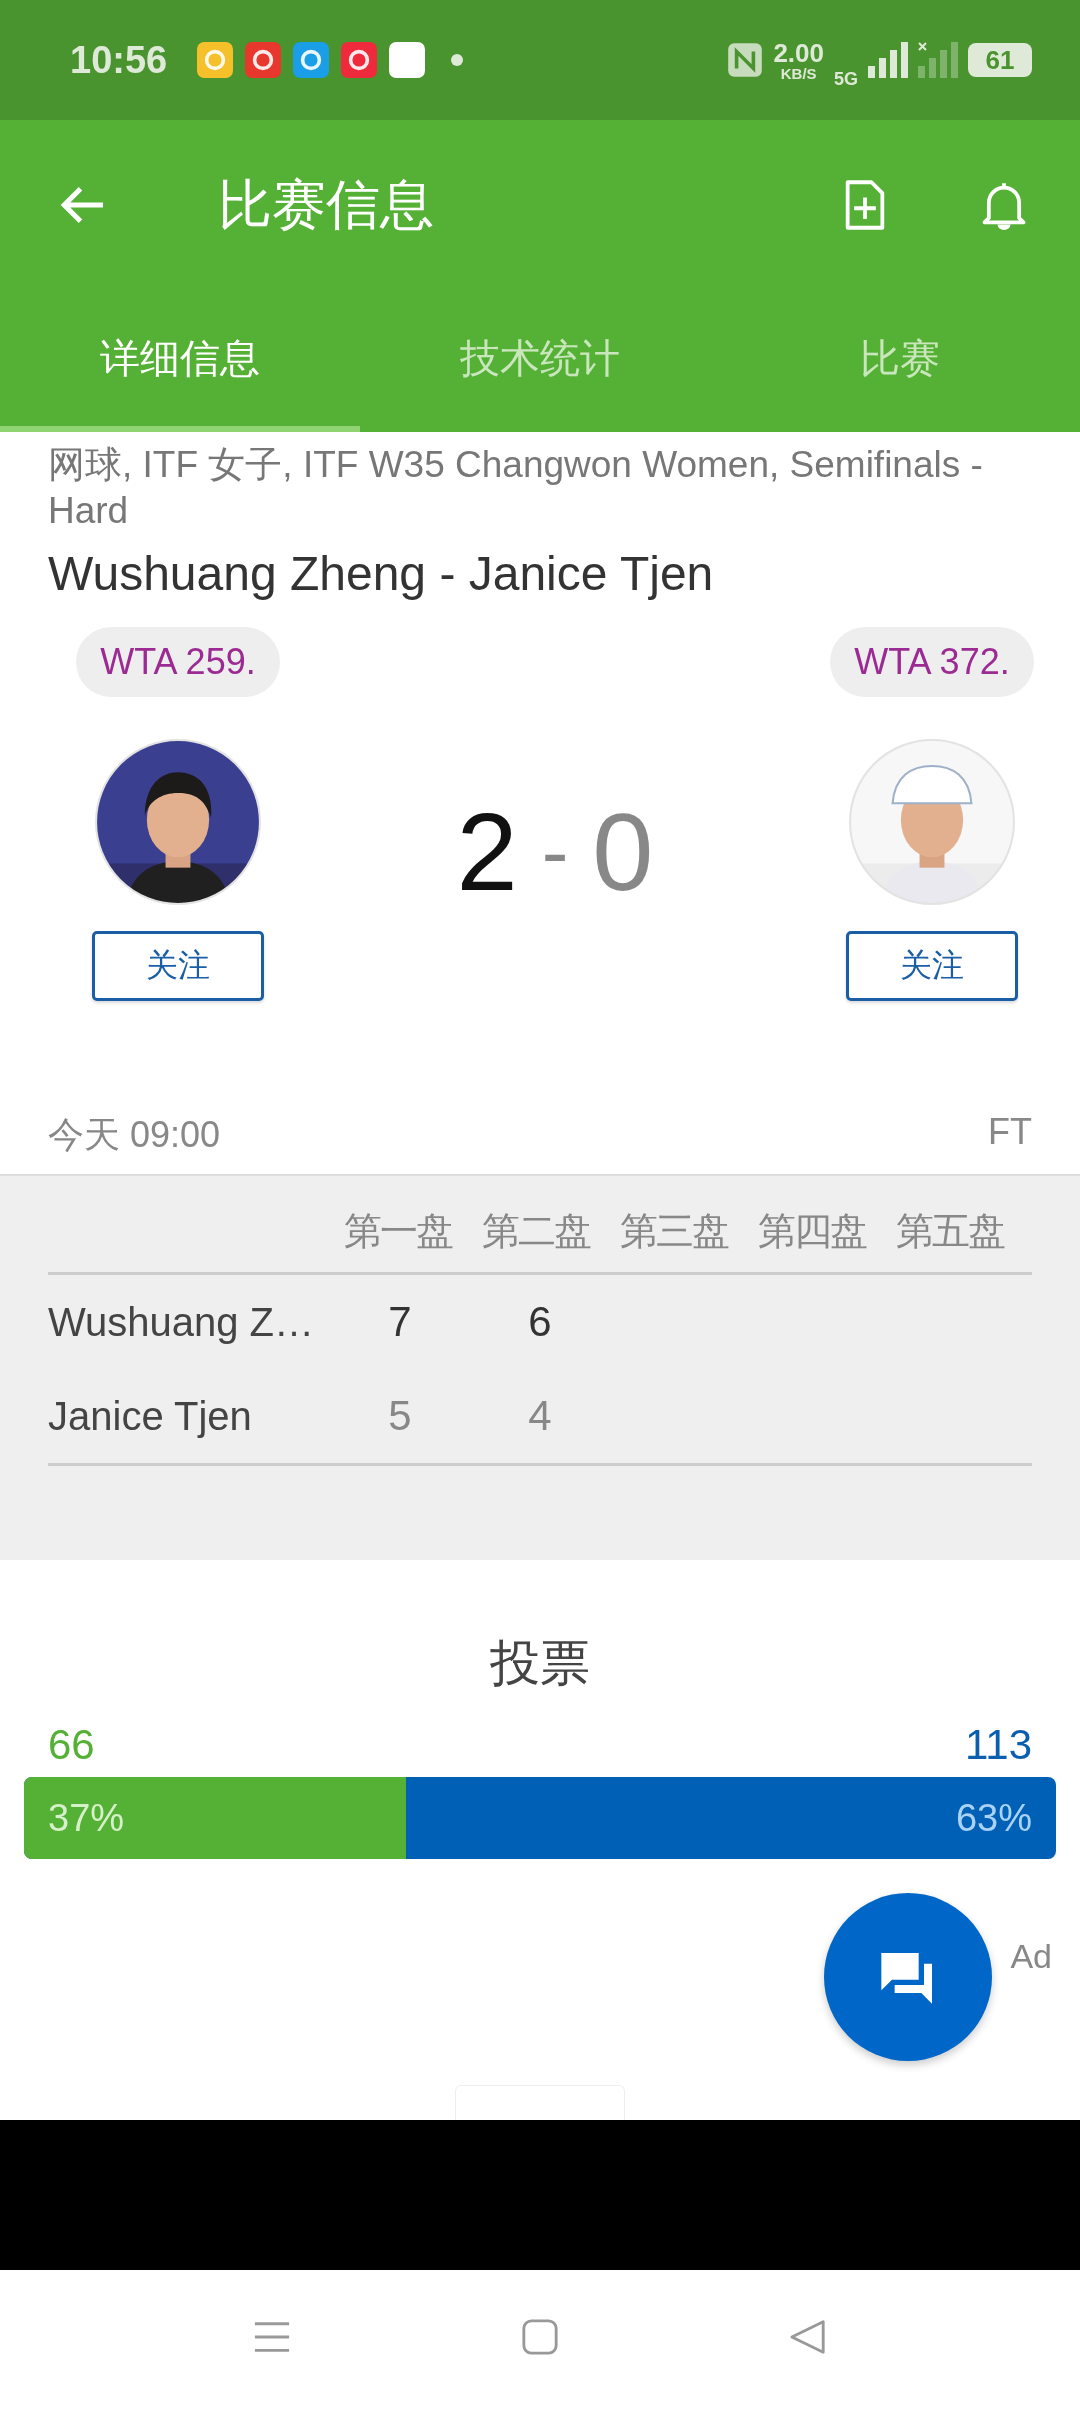 The height and width of the screenshot is (2414, 1080). I want to click on away-vote-count: 113, so click(998, 1745).